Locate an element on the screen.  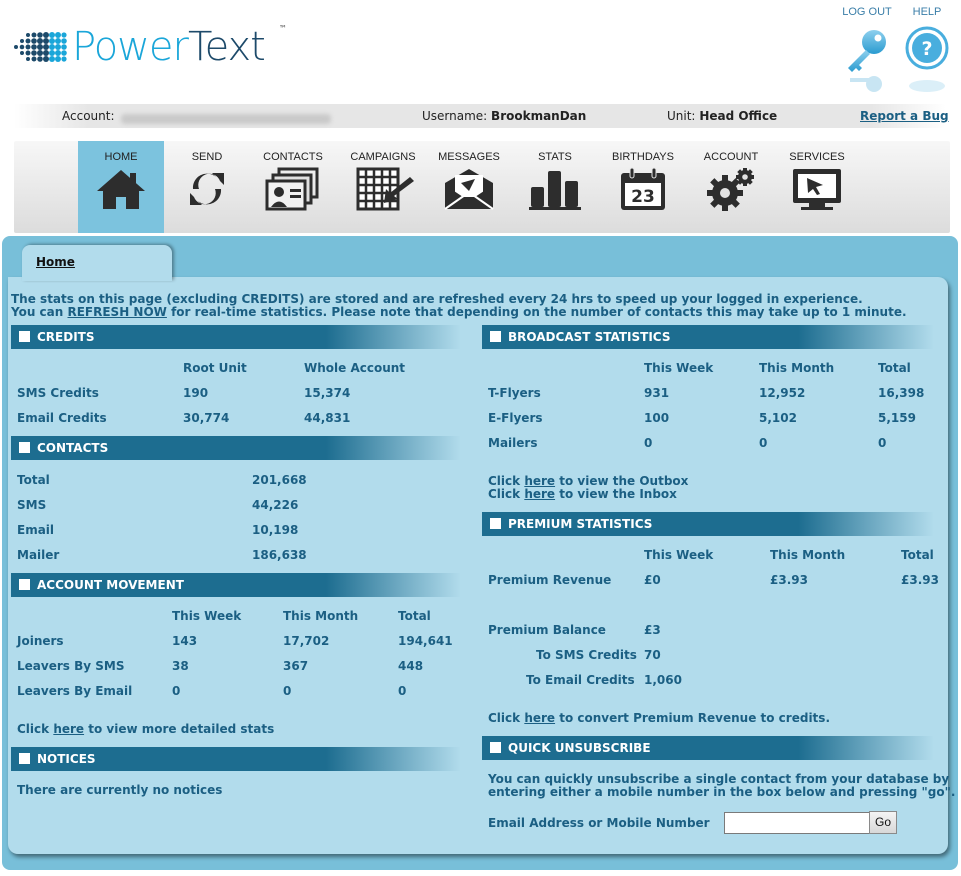
contacts-icon is located at coordinates (292, 189).